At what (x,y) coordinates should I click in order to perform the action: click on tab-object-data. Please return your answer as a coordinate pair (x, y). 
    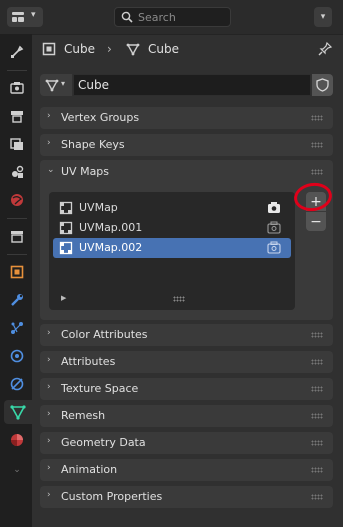
    Looking at the image, I should click on (18, 412).